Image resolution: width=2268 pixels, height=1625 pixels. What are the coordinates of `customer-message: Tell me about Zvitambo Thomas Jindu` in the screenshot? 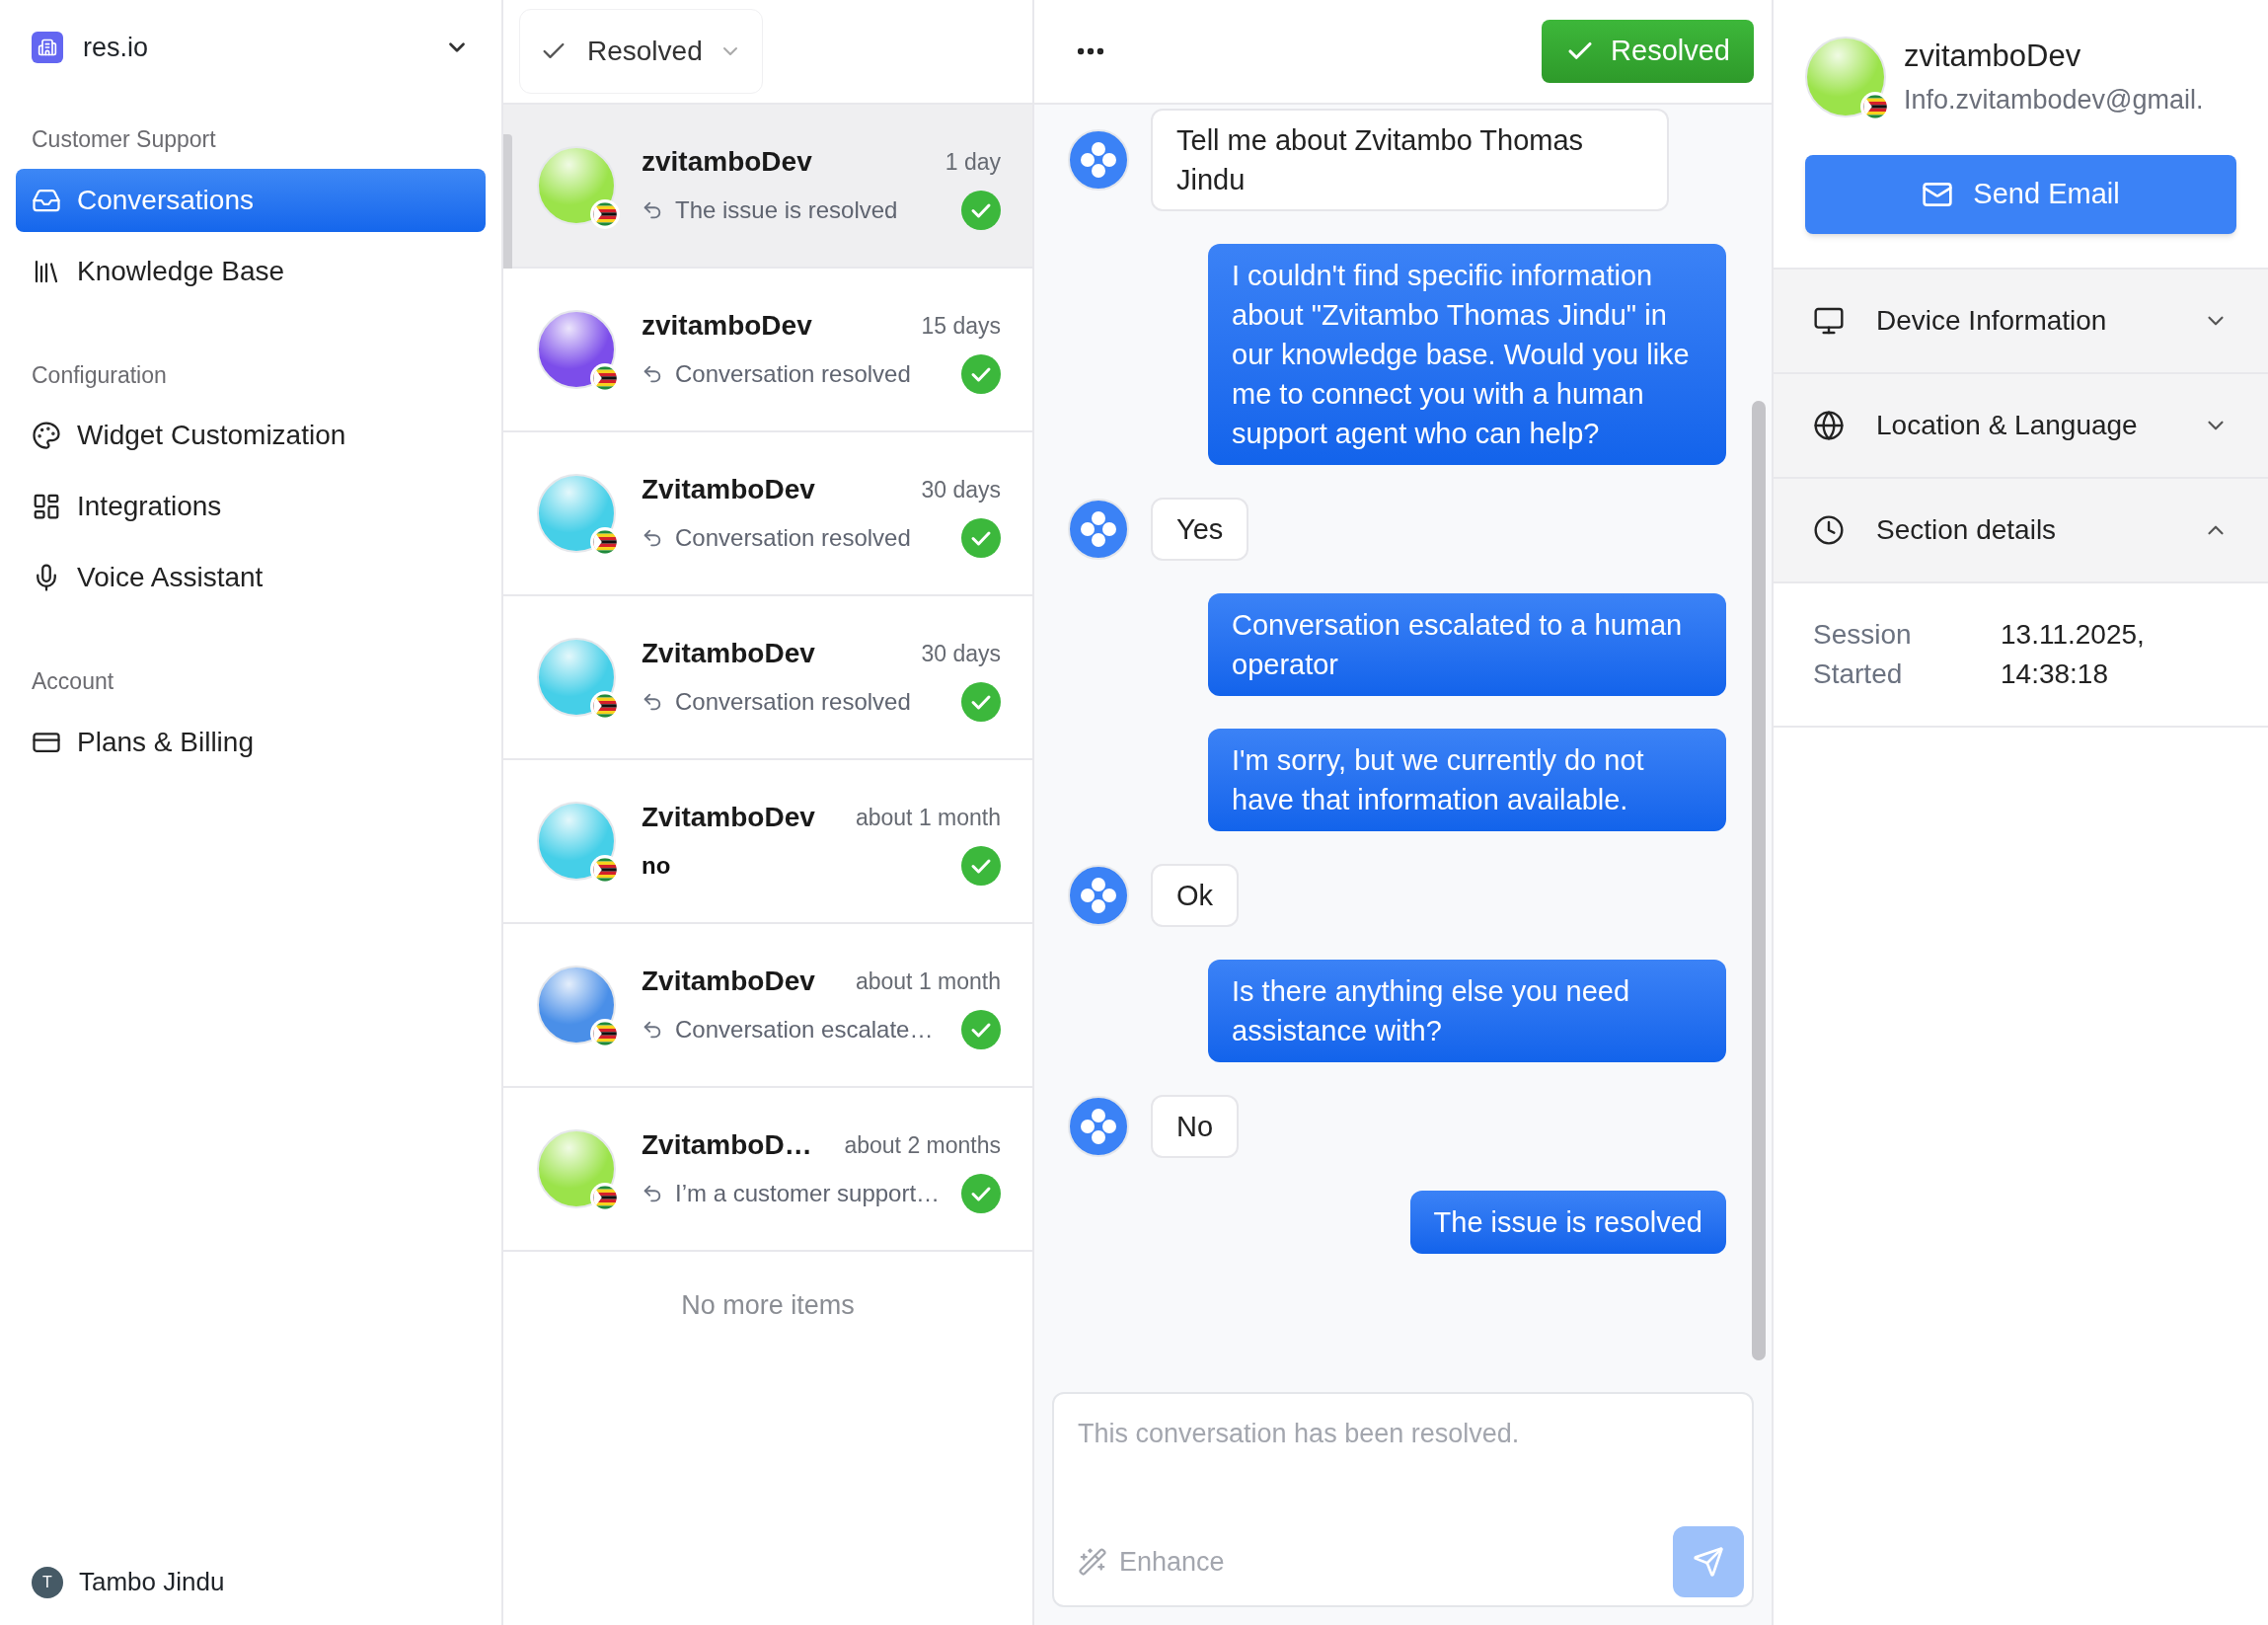 It's located at (1410, 160).